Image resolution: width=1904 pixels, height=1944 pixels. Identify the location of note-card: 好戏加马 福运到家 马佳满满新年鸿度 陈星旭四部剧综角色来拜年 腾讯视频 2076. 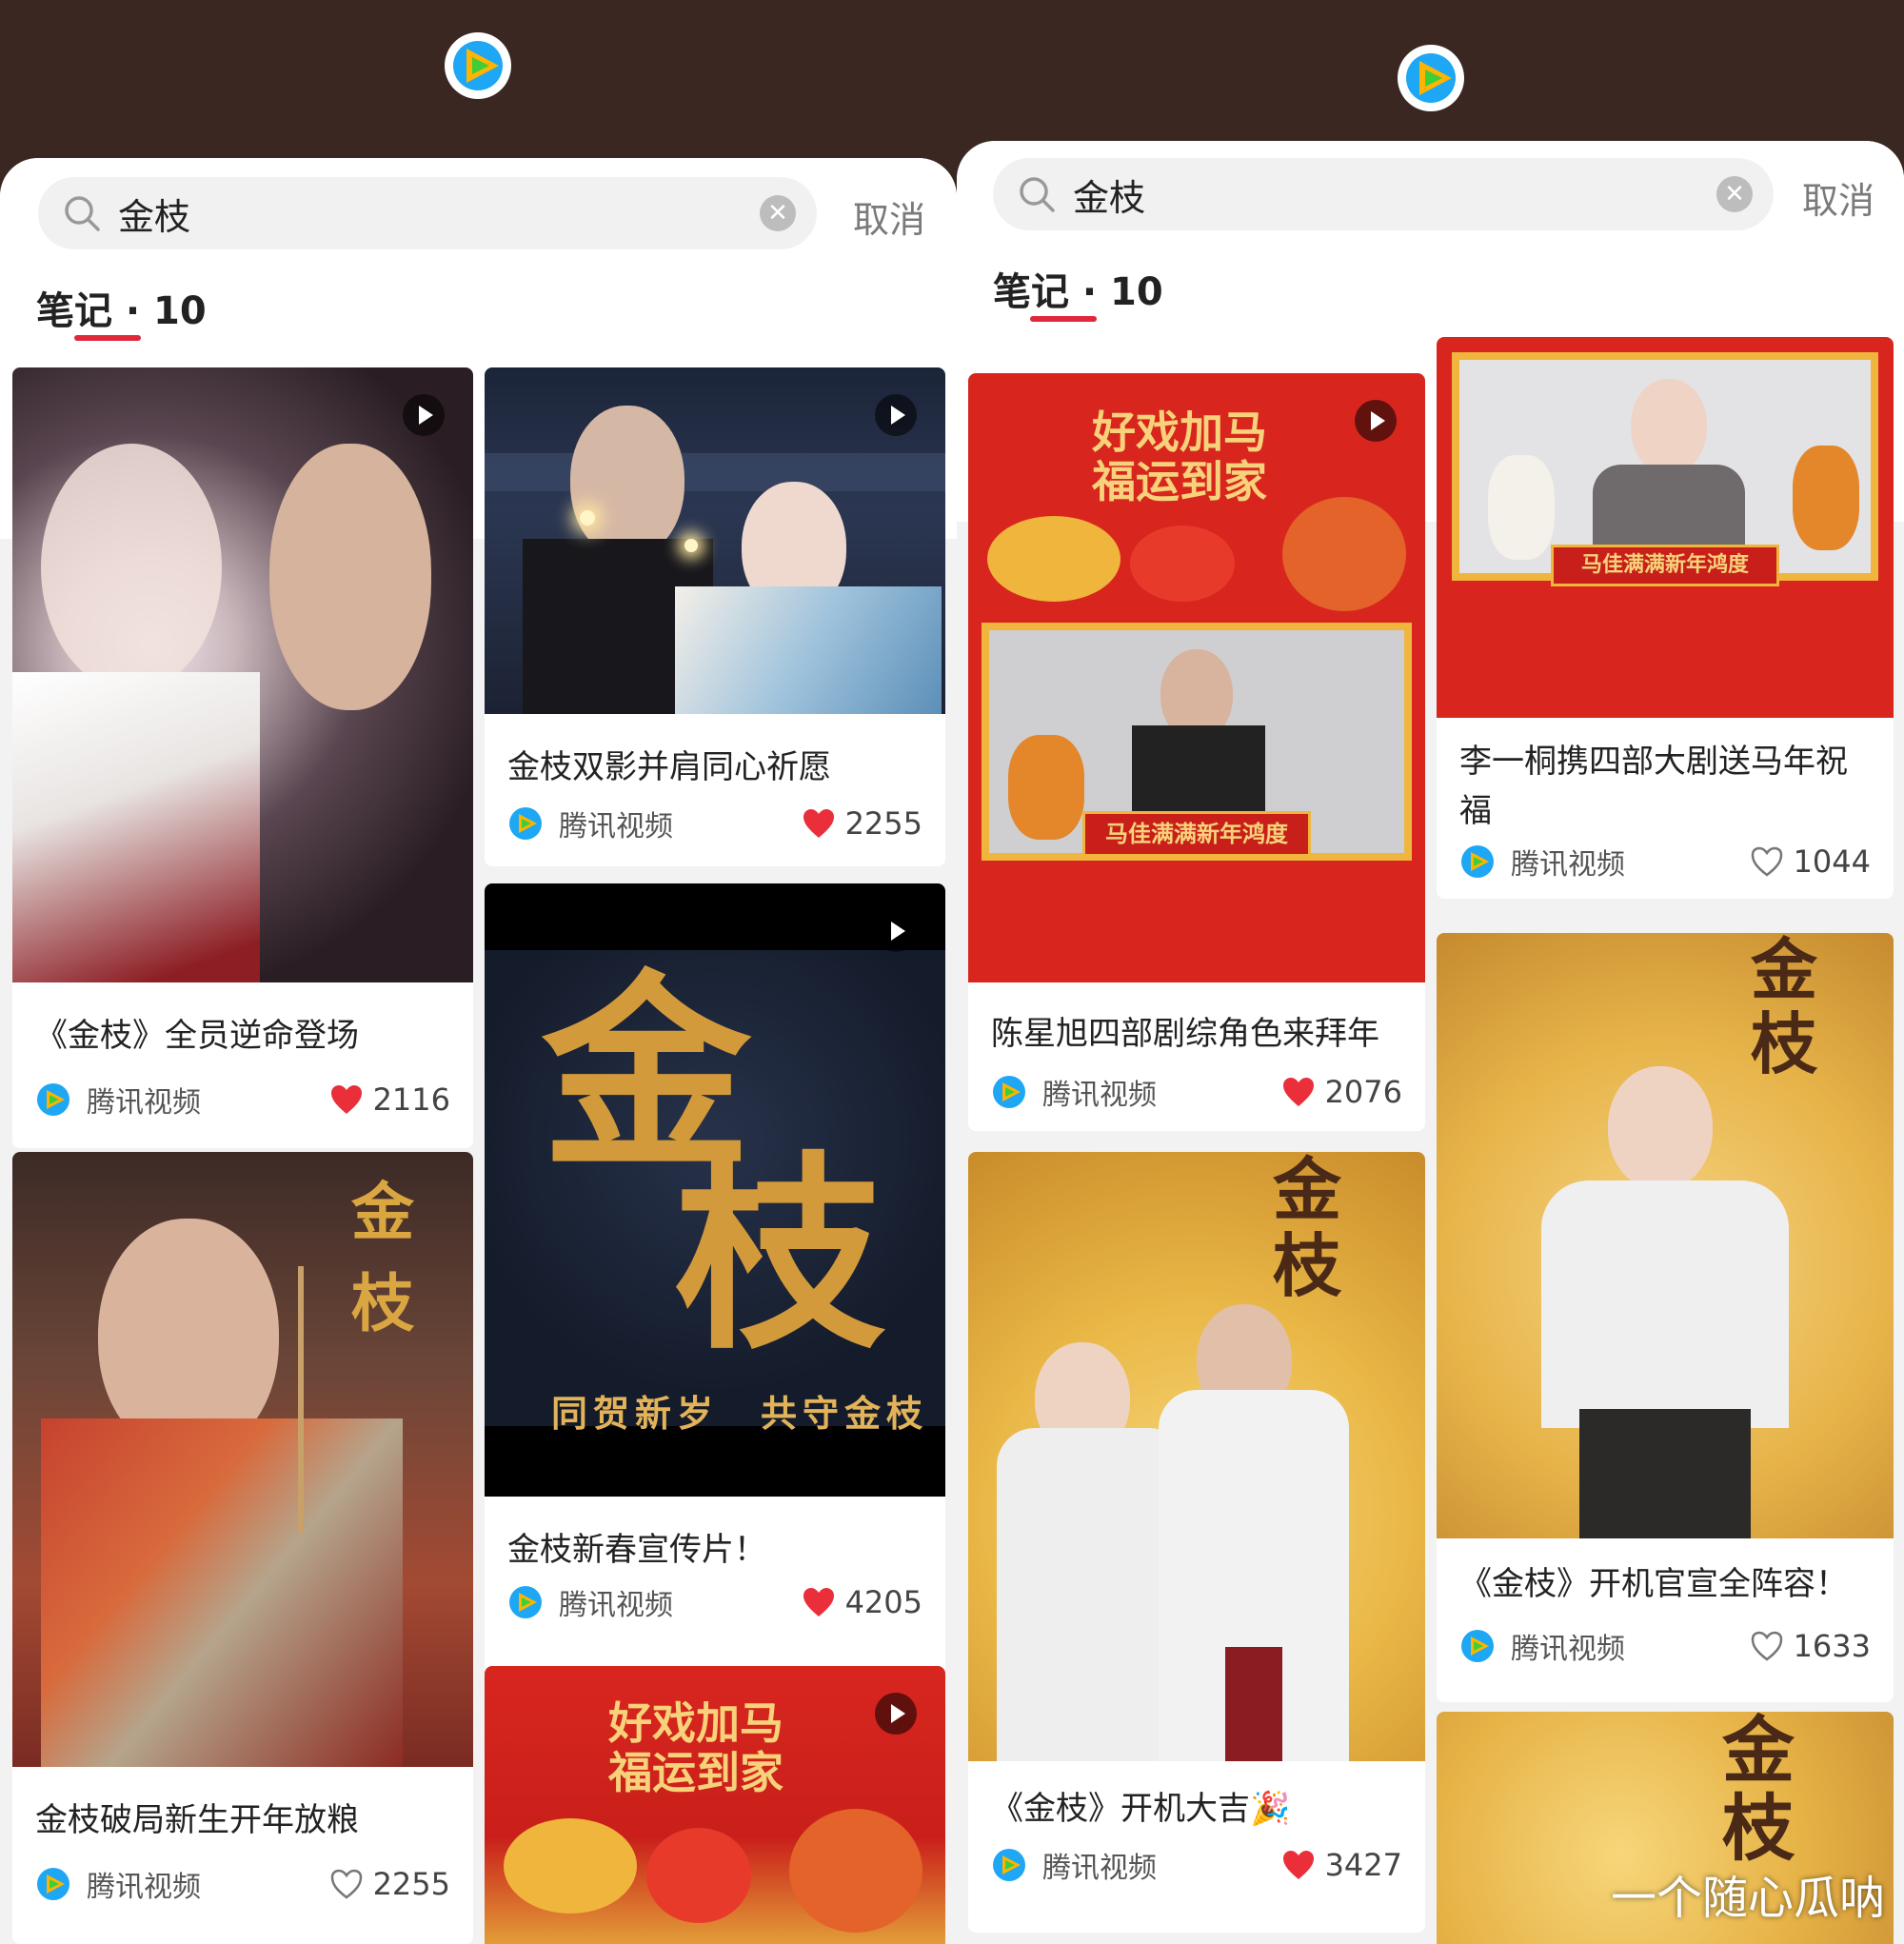
(1196, 752).